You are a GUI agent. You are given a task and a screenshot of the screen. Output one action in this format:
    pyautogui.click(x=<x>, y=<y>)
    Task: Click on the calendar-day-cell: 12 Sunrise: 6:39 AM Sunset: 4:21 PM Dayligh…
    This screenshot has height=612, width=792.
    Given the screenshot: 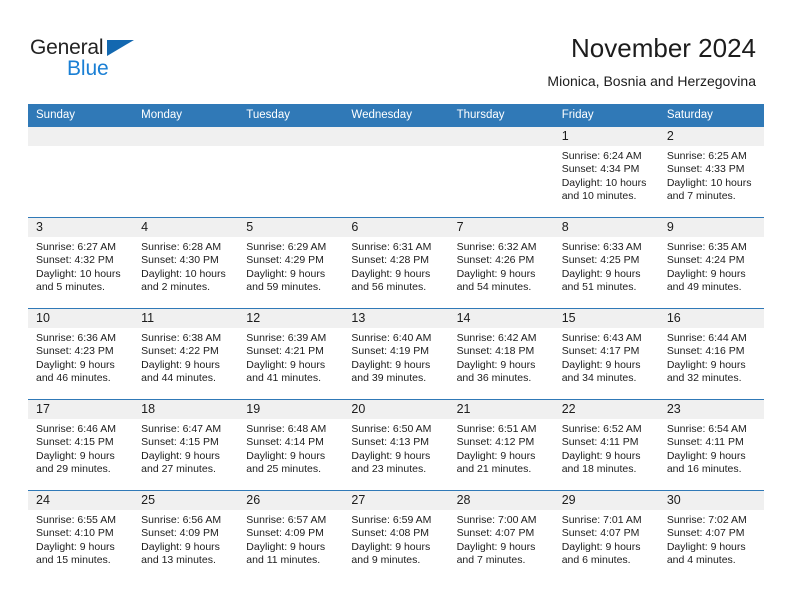 What is the action you would take?
    pyautogui.click(x=291, y=354)
    